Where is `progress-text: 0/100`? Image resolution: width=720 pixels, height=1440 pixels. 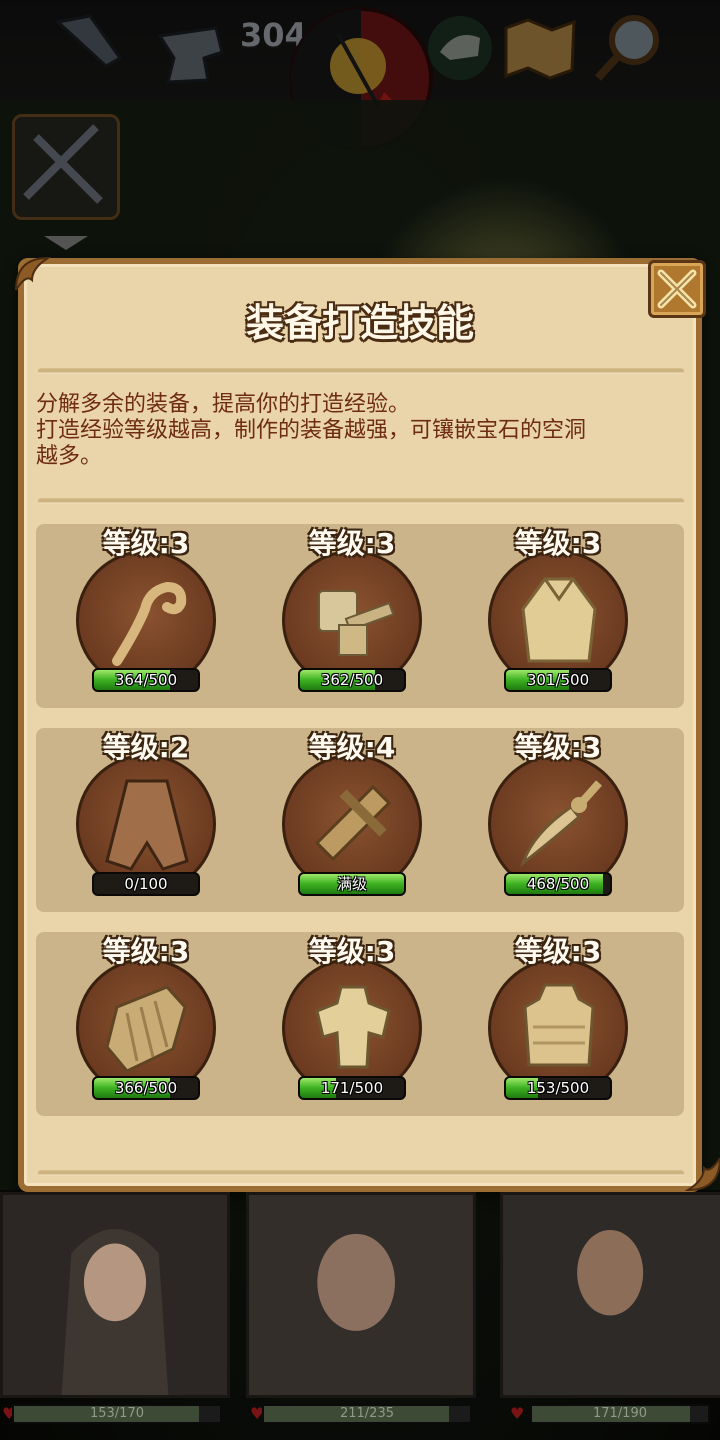 progress-text: 0/100 is located at coordinates (146, 884).